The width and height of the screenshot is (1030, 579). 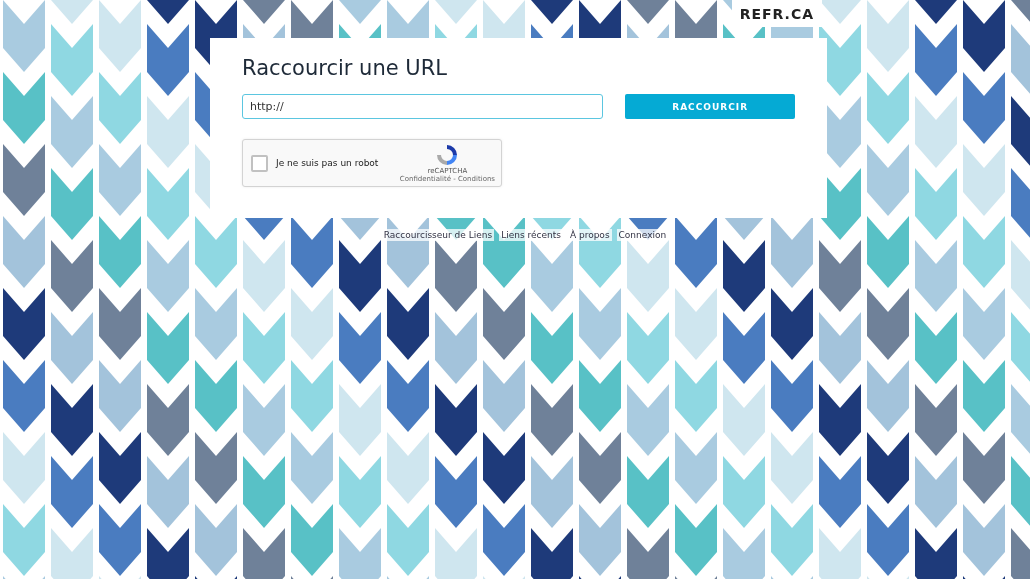 I want to click on url-input-field: http://, so click(x=423, y=106).